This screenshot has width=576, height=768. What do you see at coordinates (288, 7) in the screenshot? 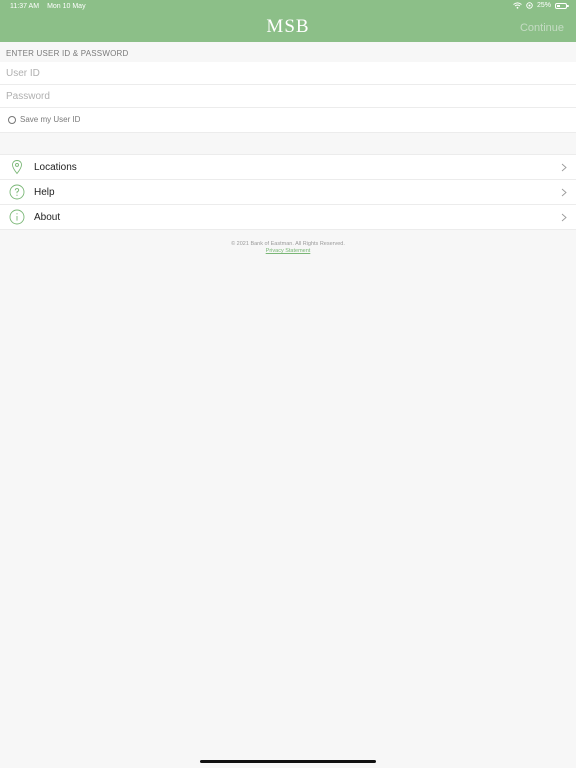
I see `status-bar: 11:37 AM Mon 10 May 25%` at bounding box center [288, 7].